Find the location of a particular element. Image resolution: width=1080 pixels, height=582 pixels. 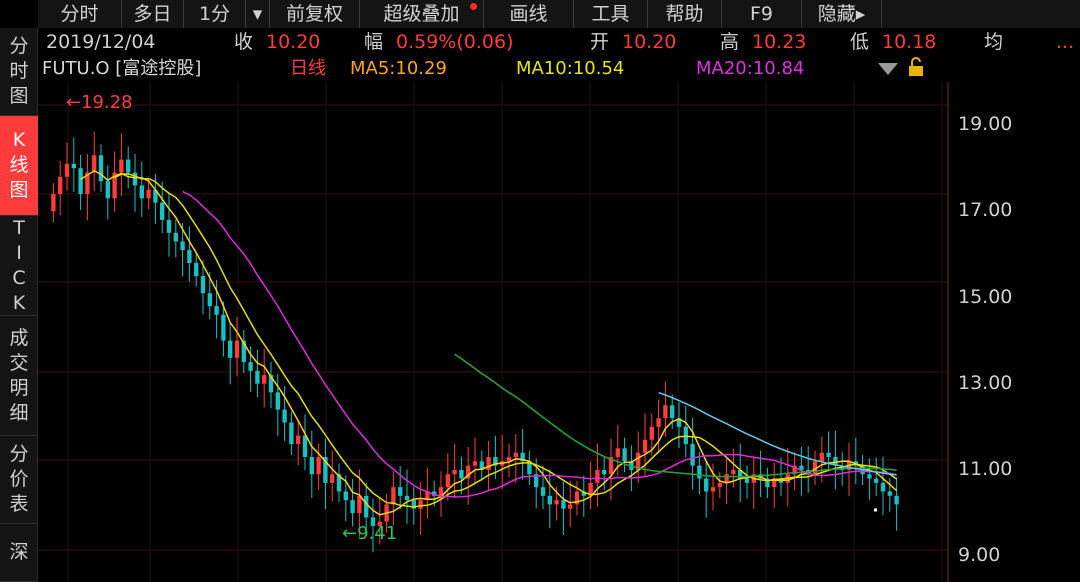

toolbar-item-8: 帮助 is located at coordinates (685, 14).